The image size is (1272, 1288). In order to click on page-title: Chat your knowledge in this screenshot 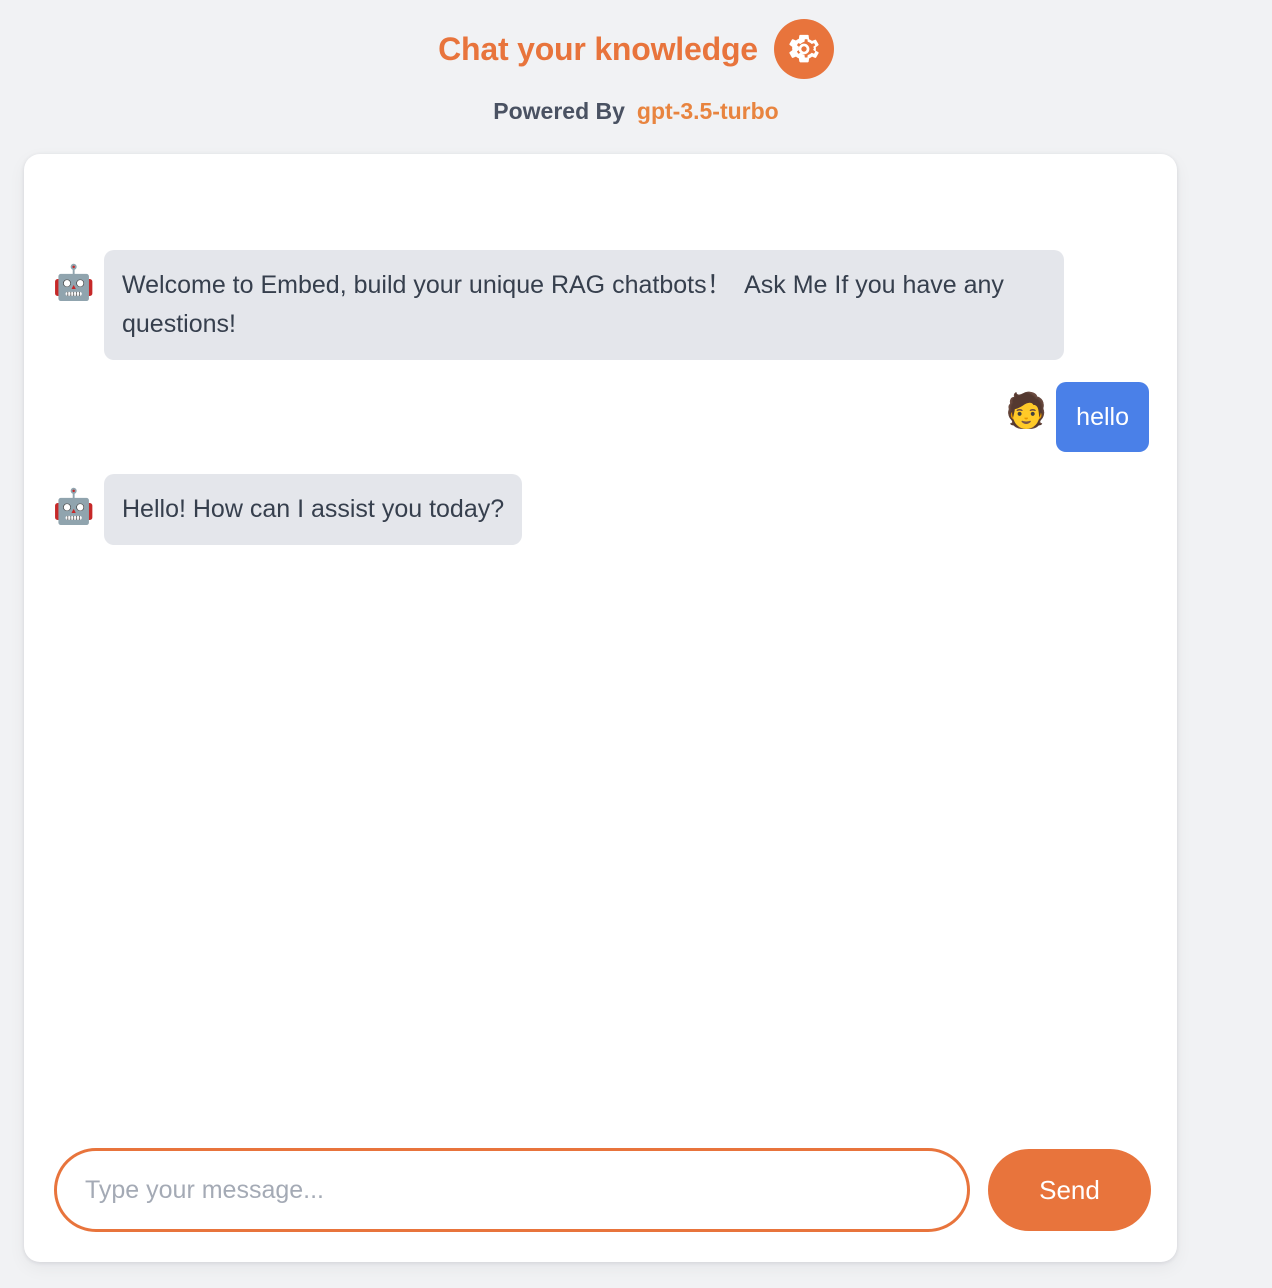, I will do `click(598, 48)`.